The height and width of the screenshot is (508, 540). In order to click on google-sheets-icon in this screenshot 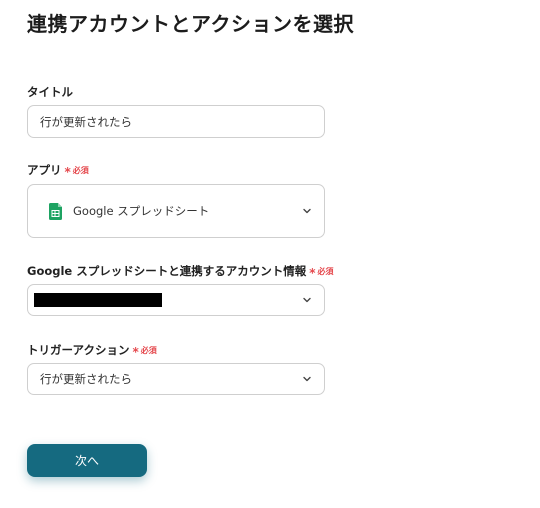, I will do `click(55, 211)`.